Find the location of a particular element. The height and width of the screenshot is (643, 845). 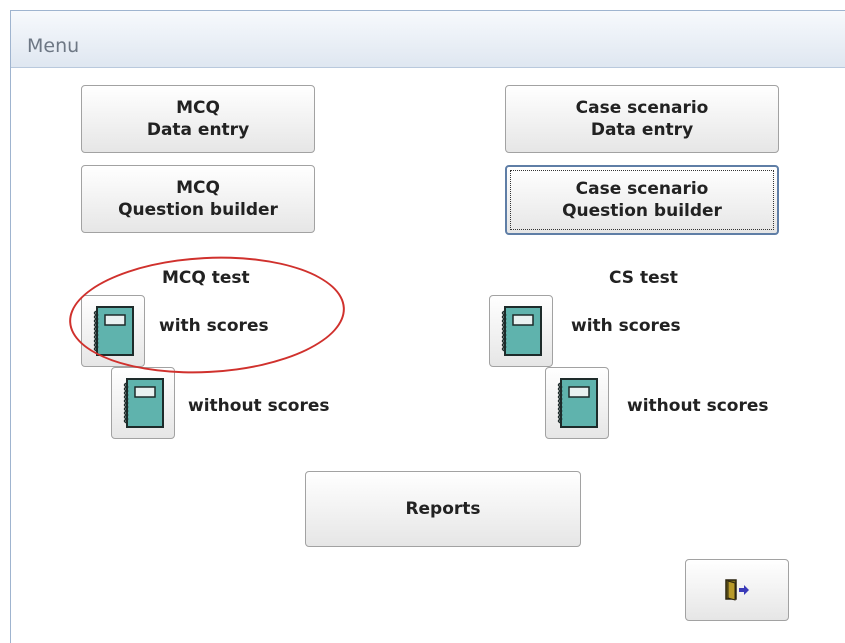

reports-button: Reports is located at coordinates (443, 509).